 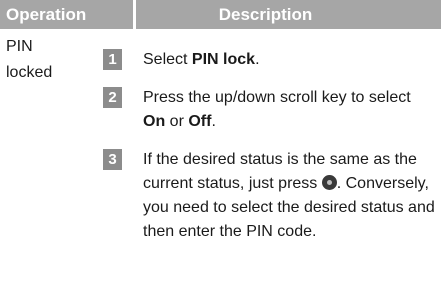 What do you see at coordinates (265, 14) in the screenshot?
I see `header-description: Description` at bounding box center [265, 14].